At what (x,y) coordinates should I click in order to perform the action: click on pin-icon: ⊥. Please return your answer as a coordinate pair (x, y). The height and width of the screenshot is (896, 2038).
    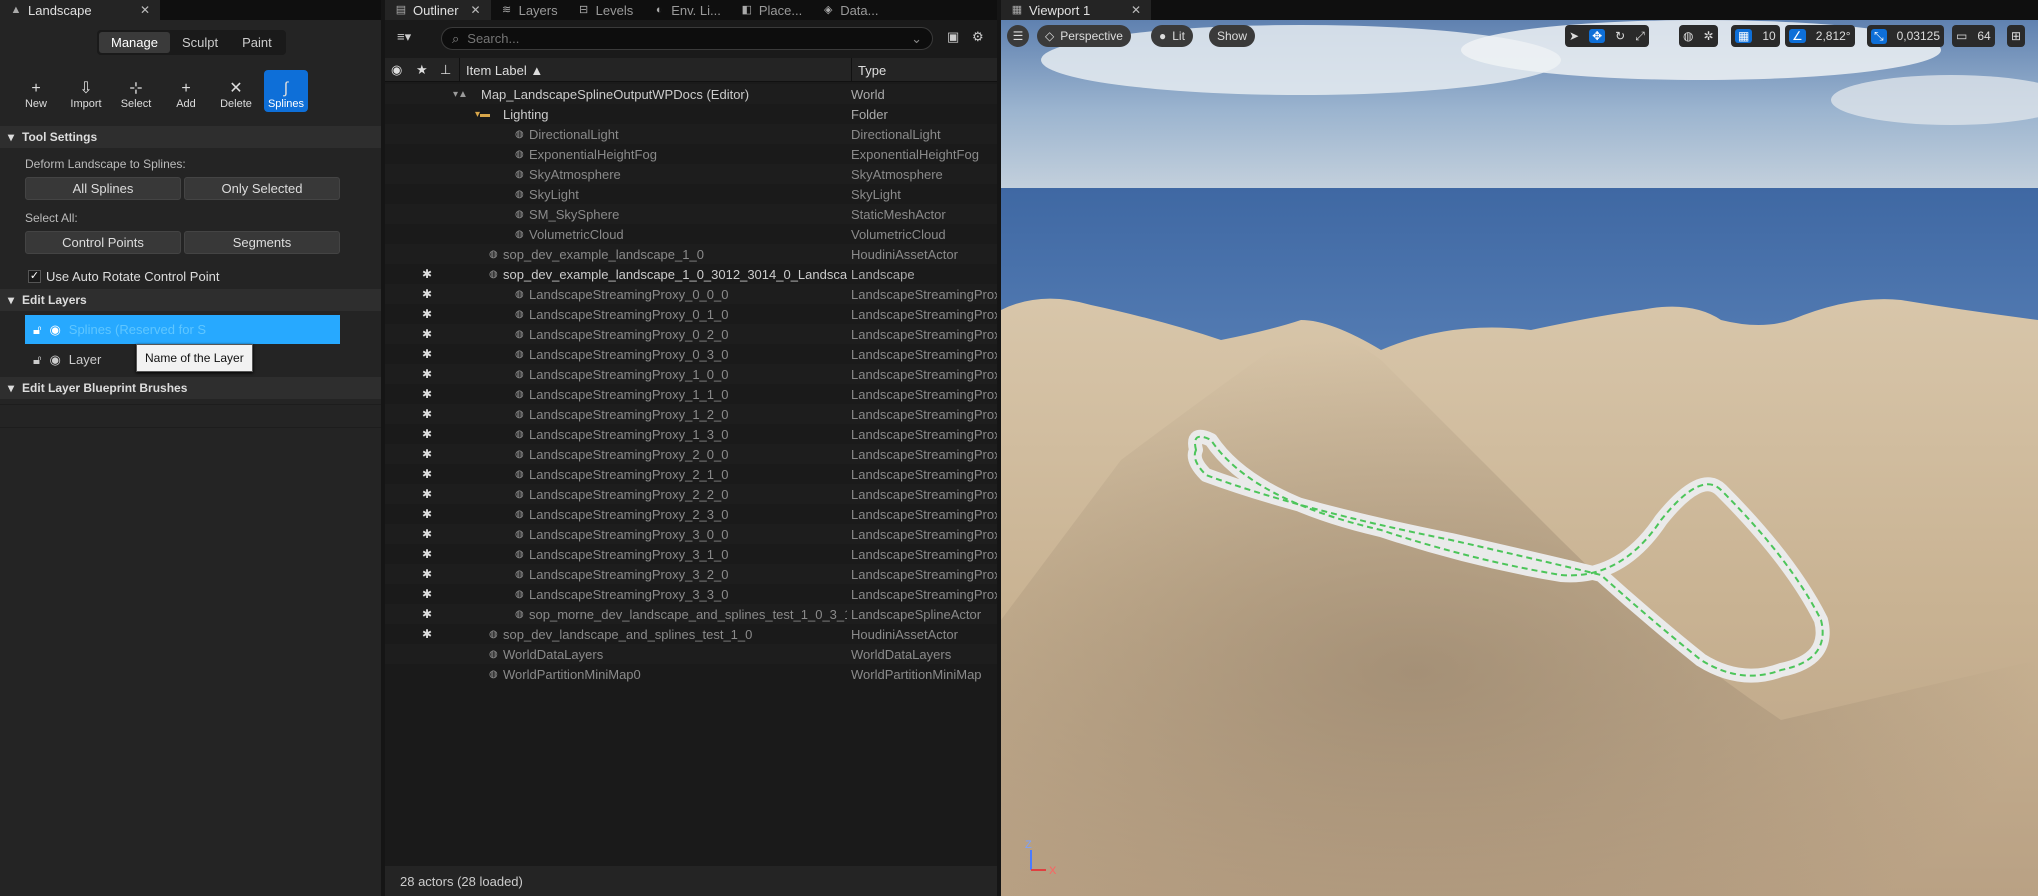
    Looking at the image, I should click on (445, 70).